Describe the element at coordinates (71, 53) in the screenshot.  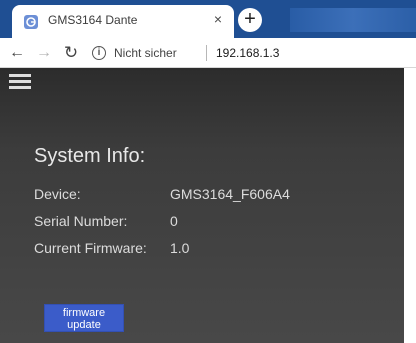
I see `reload-icon: ↻` at that location.